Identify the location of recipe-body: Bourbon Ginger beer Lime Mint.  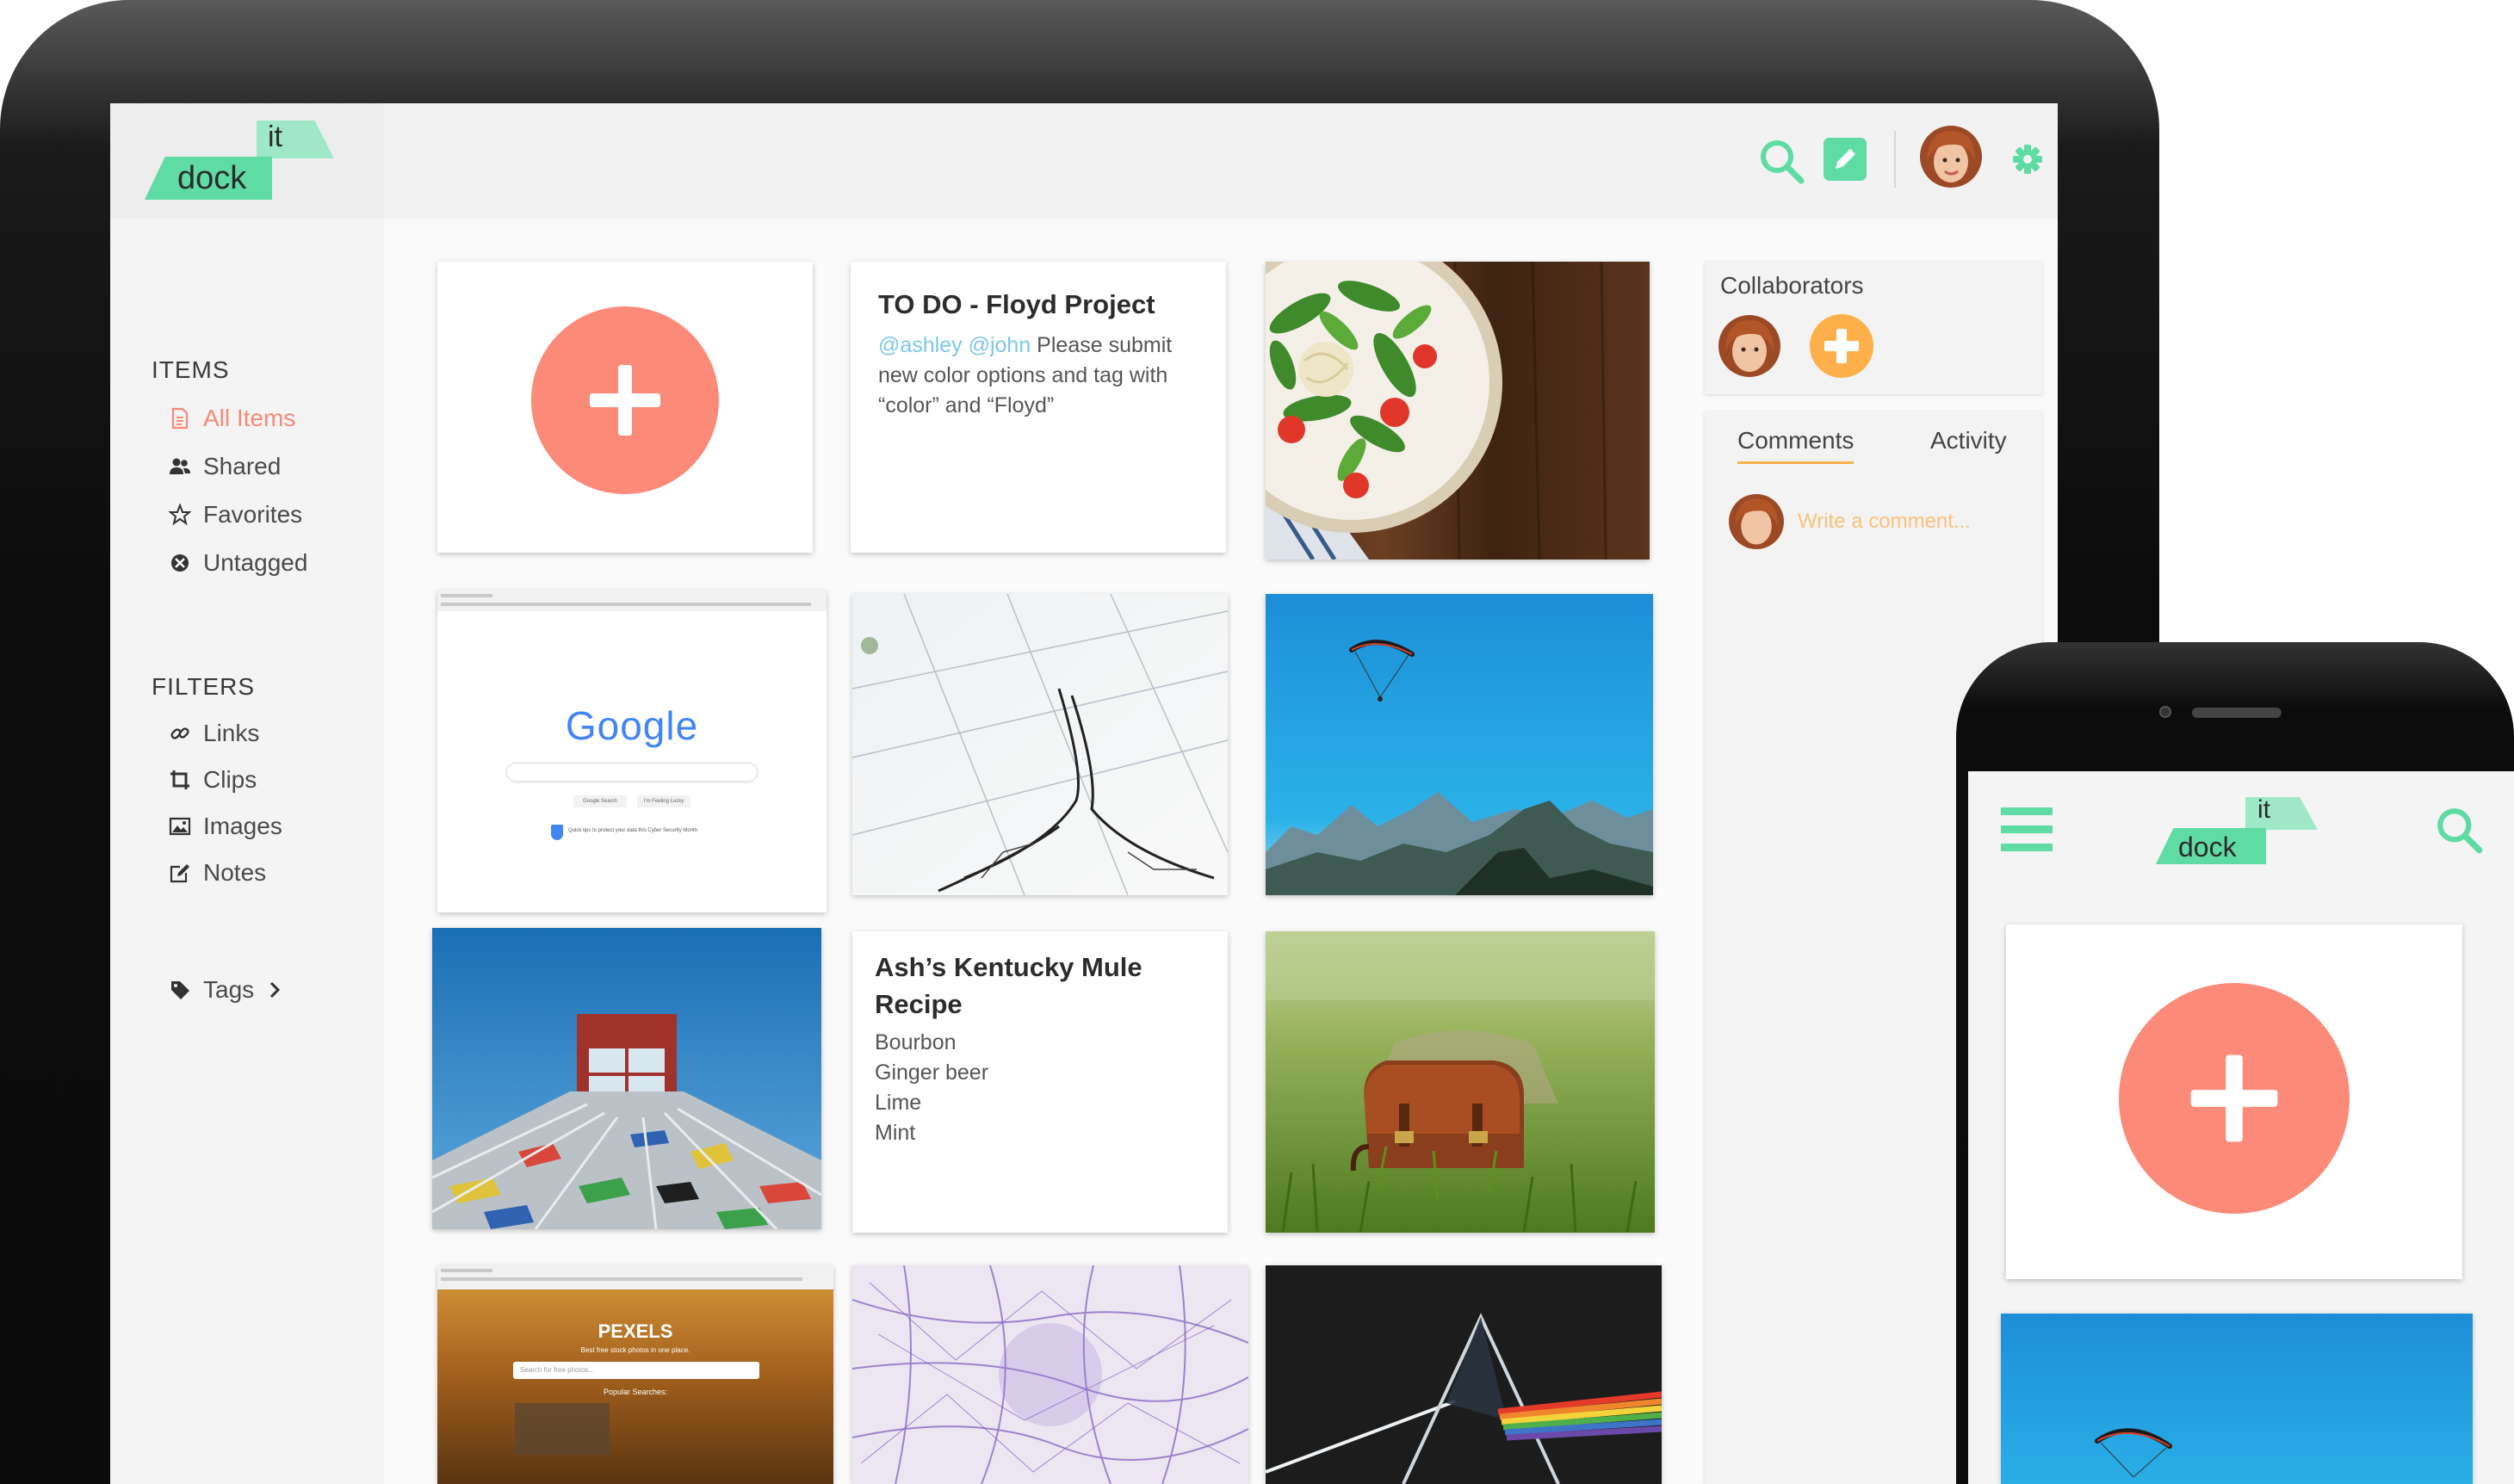
(1038, 1088).